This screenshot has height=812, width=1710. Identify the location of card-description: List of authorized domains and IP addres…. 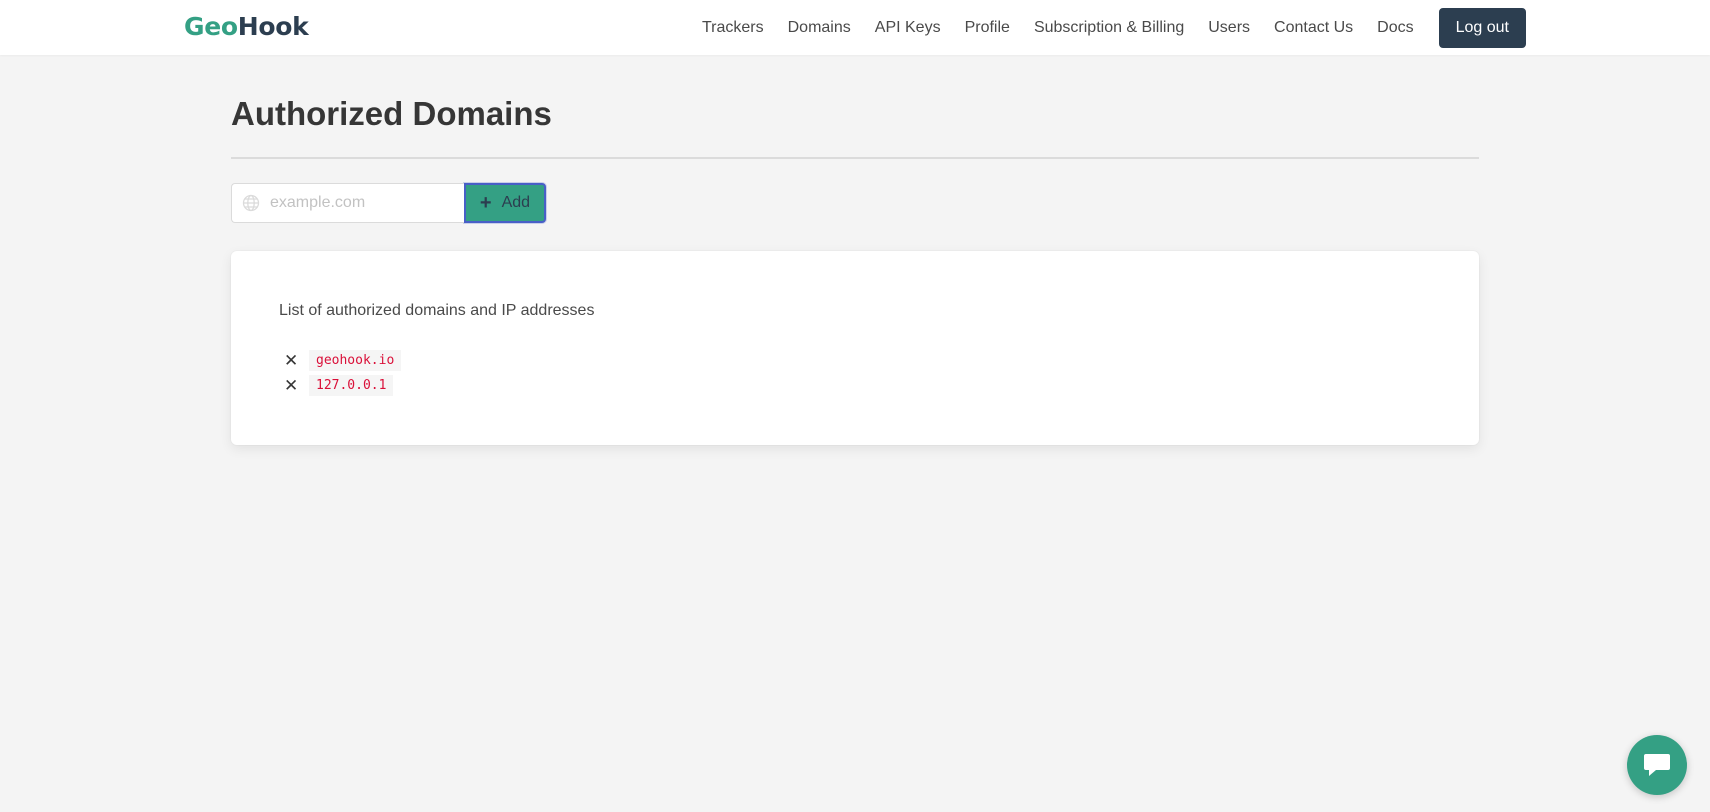
(437, 310).